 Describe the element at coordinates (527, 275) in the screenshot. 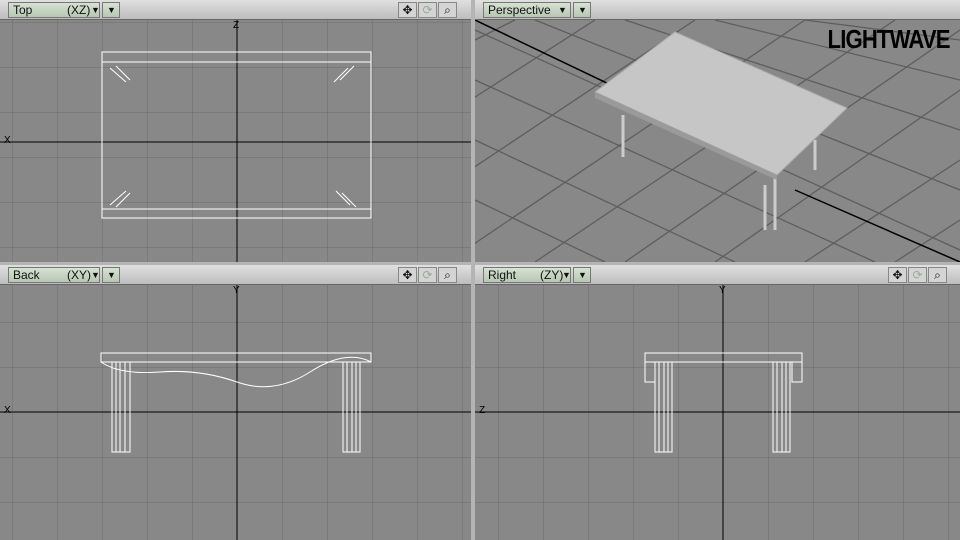

I see `view-type-dropdown: Right (ZY) ▼` at that location.